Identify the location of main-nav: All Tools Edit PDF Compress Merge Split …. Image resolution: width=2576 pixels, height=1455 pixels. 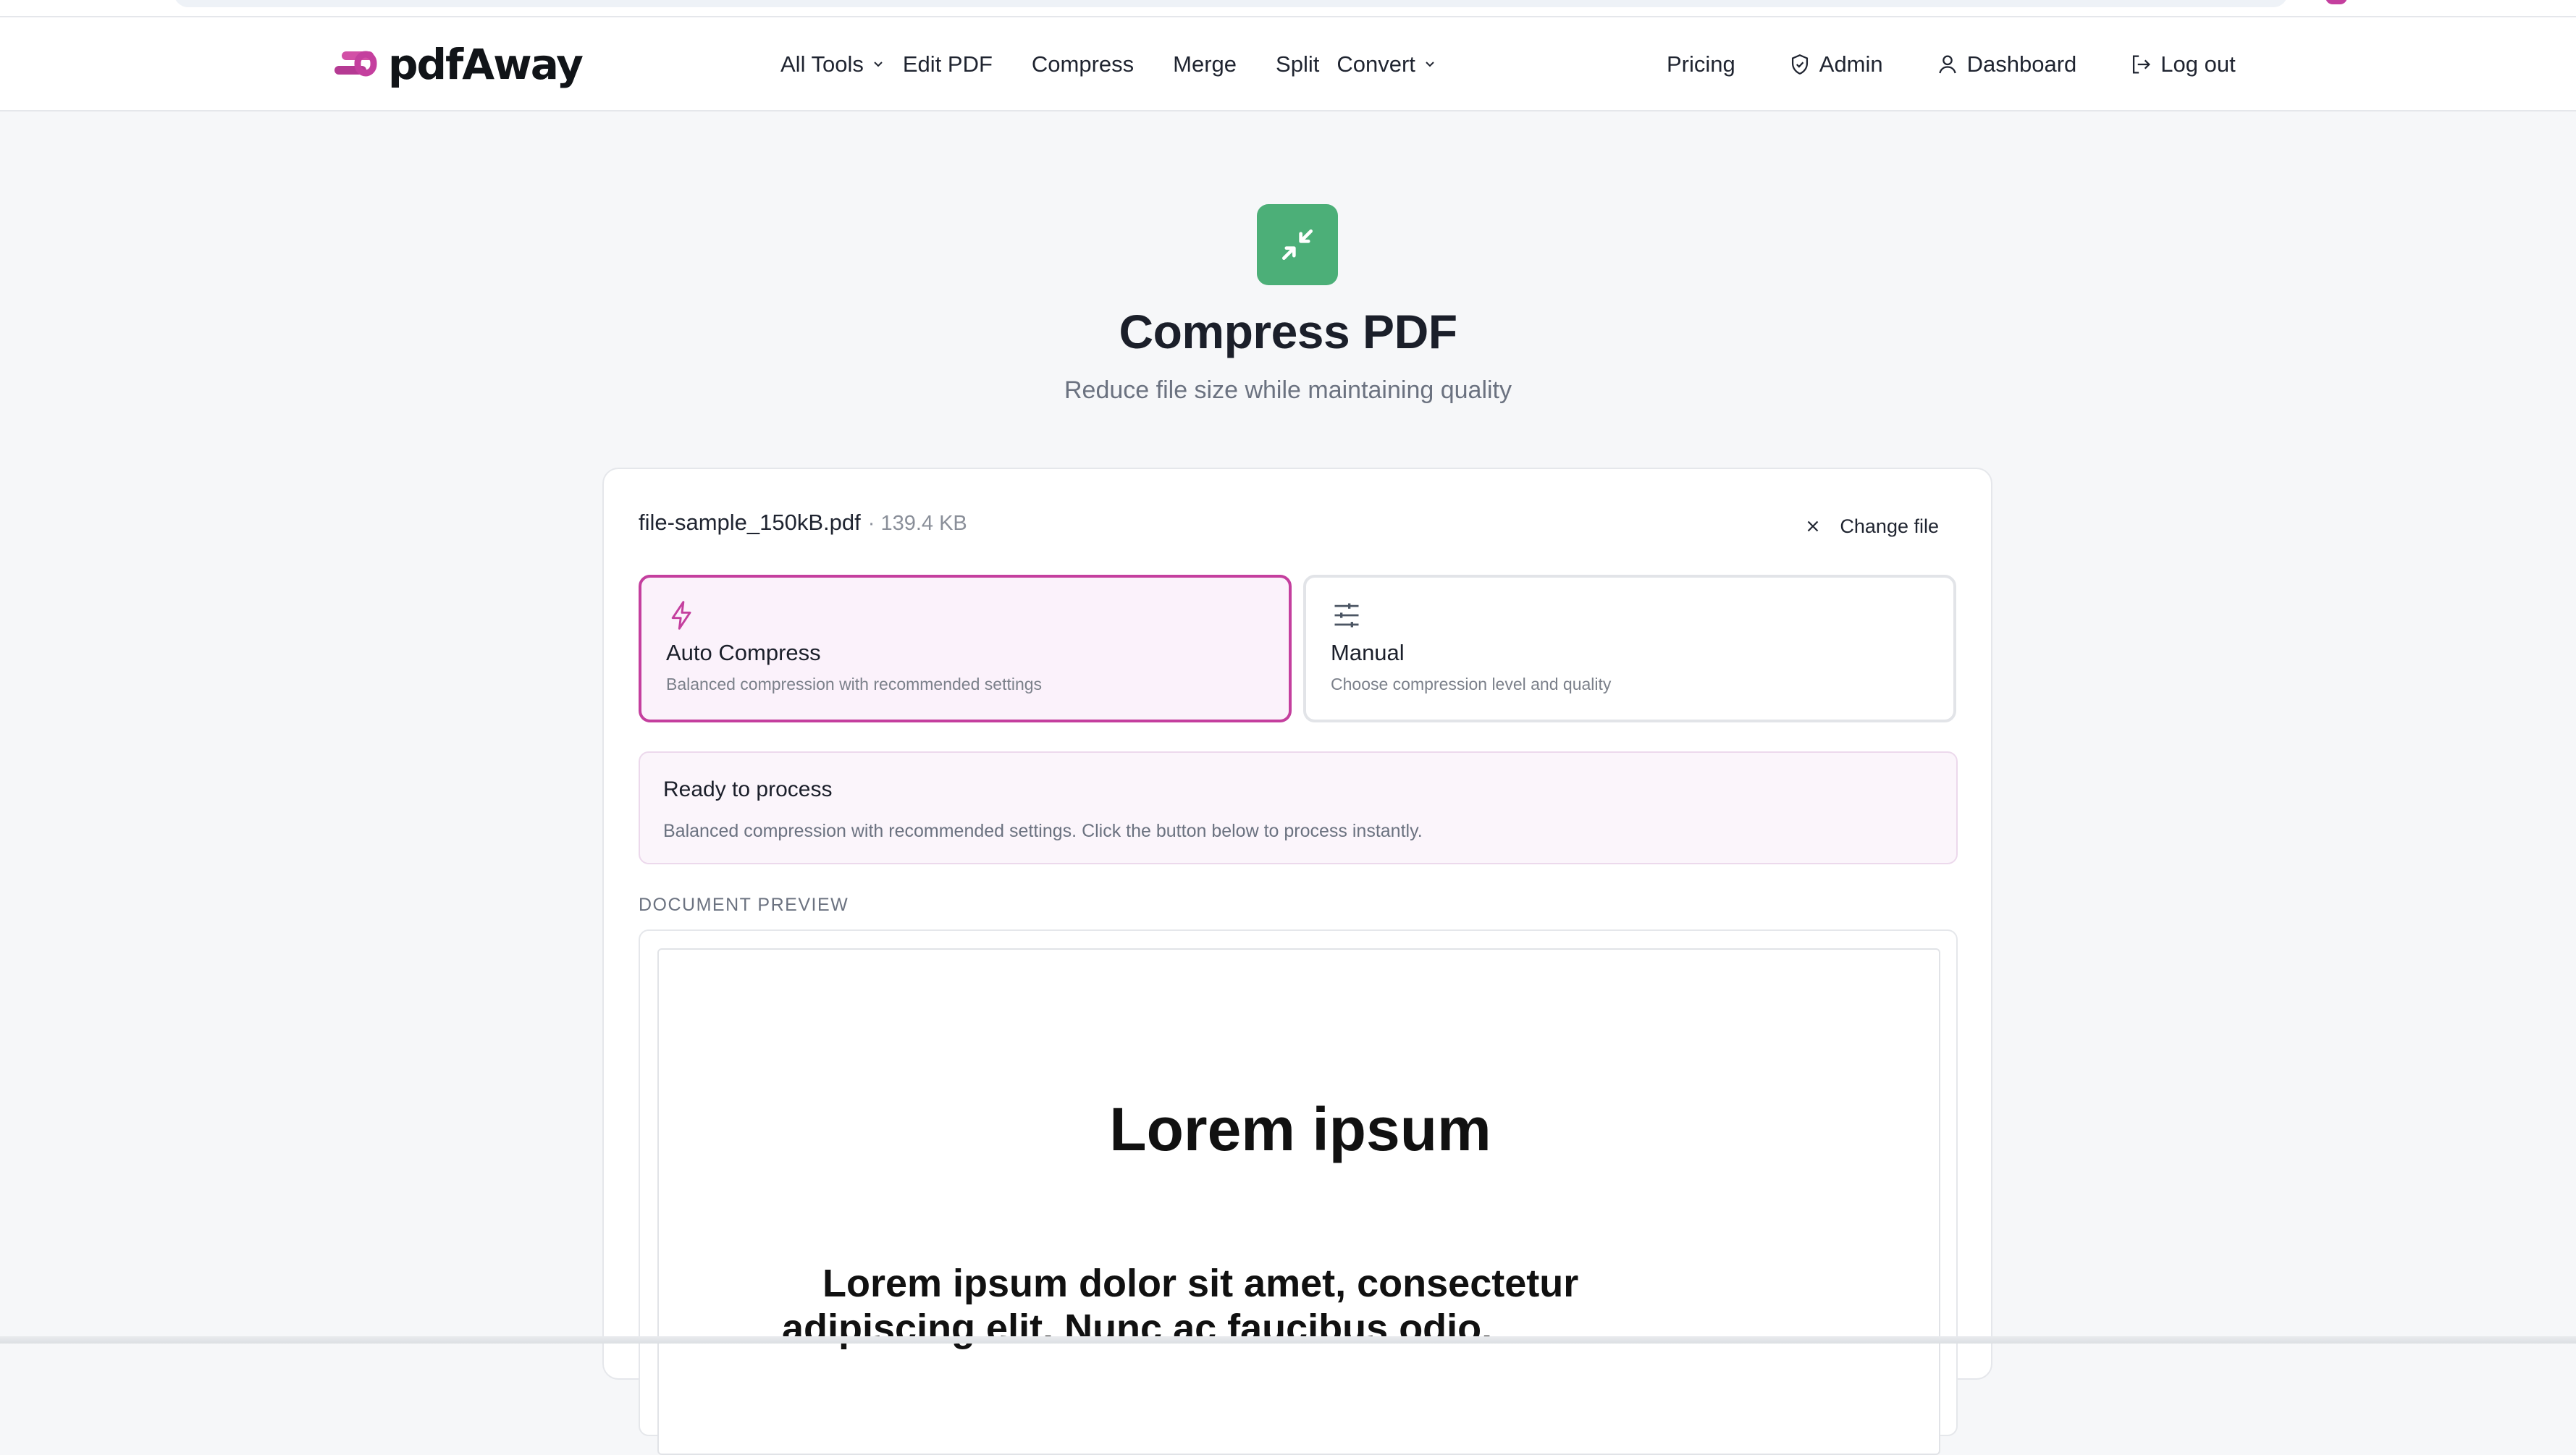
(1128, 64).